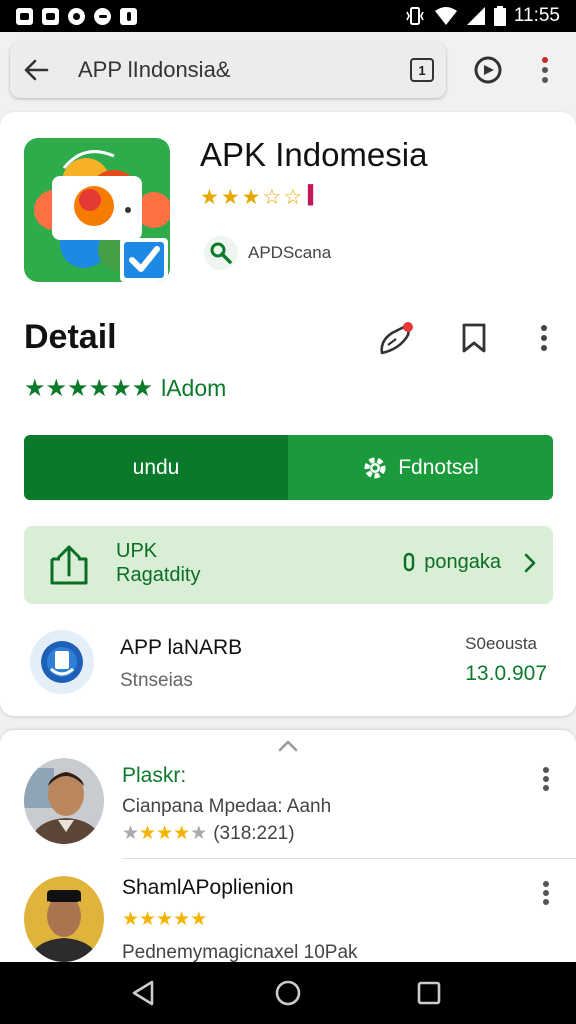 This screenshot has width=576, height=1024. What do you see at coordinates (156, 680) in the screenshot?
I see `vendor-subtitle: Stnseias` at bounding box center [156, 680].